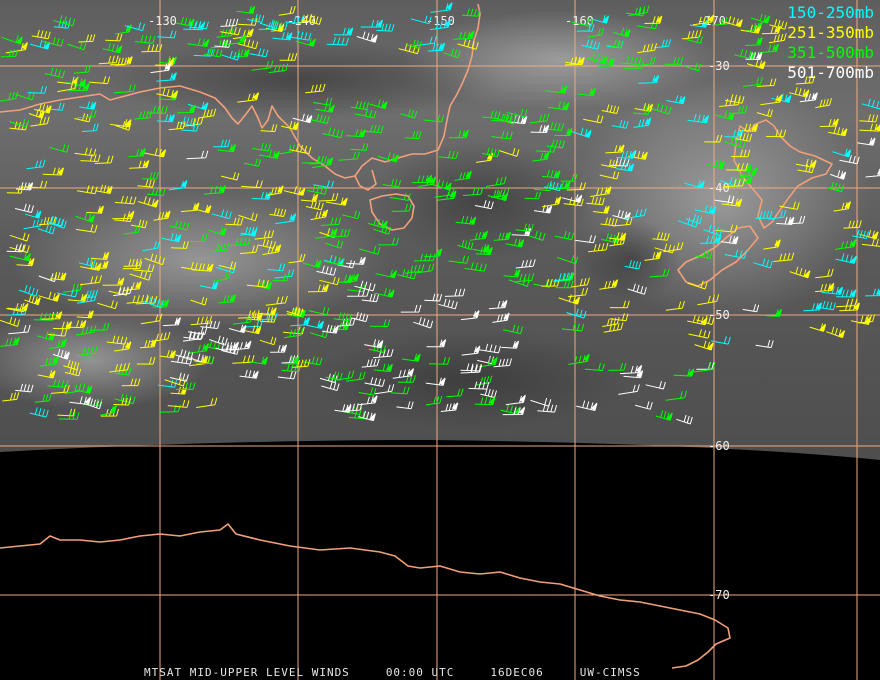 The height and width of the screenshot is (680, 880). I want to click on legend-item-251-350mb: 251-350mb, so click(830, 32).